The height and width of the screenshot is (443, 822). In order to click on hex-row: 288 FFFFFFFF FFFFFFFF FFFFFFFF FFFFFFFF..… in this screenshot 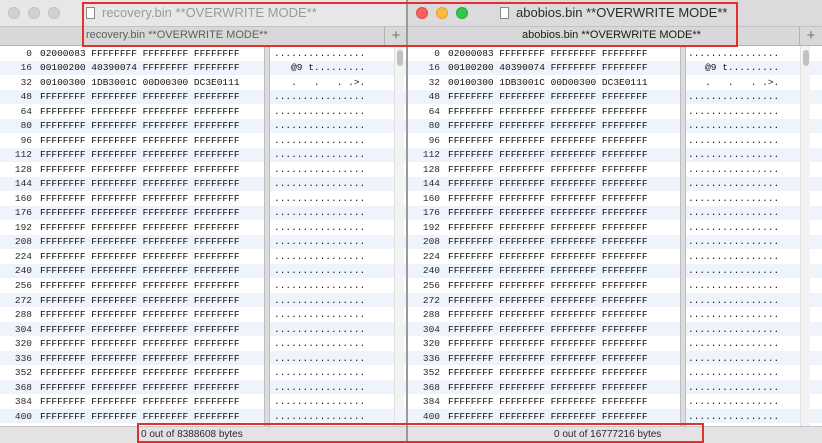, I will do `click(203, 314)`.